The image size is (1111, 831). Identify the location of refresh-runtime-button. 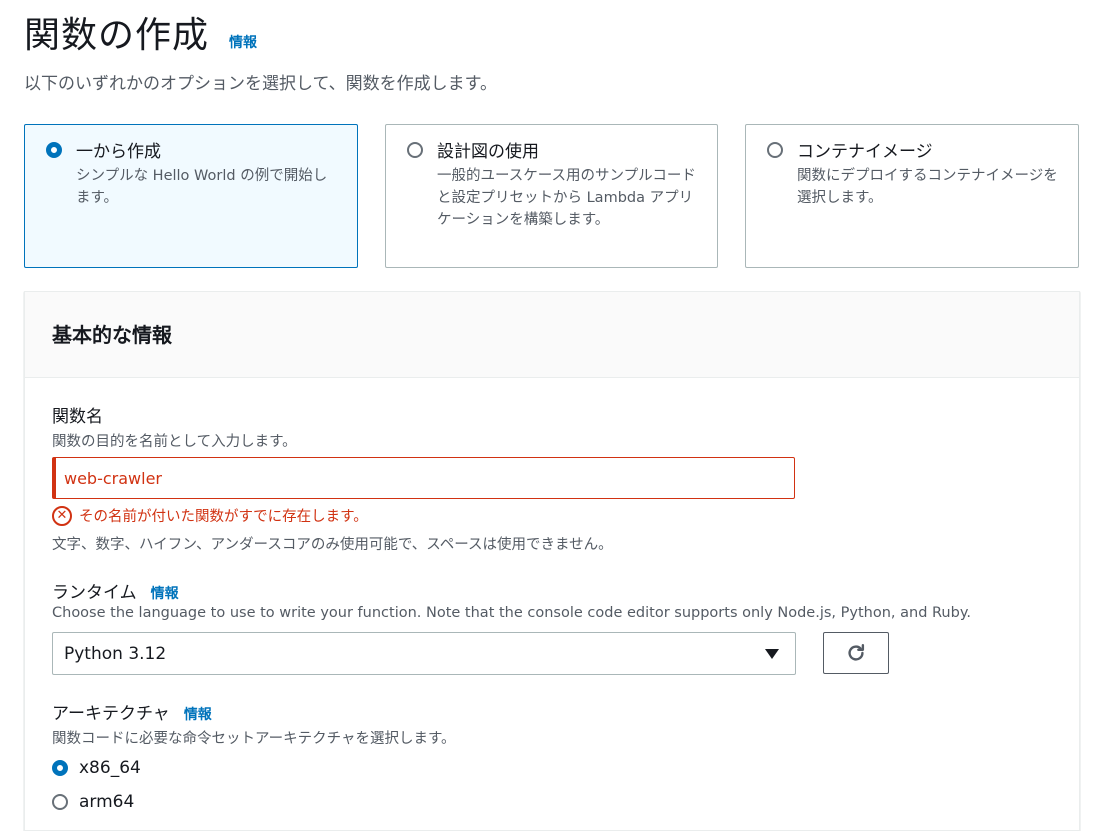
(856, 653).